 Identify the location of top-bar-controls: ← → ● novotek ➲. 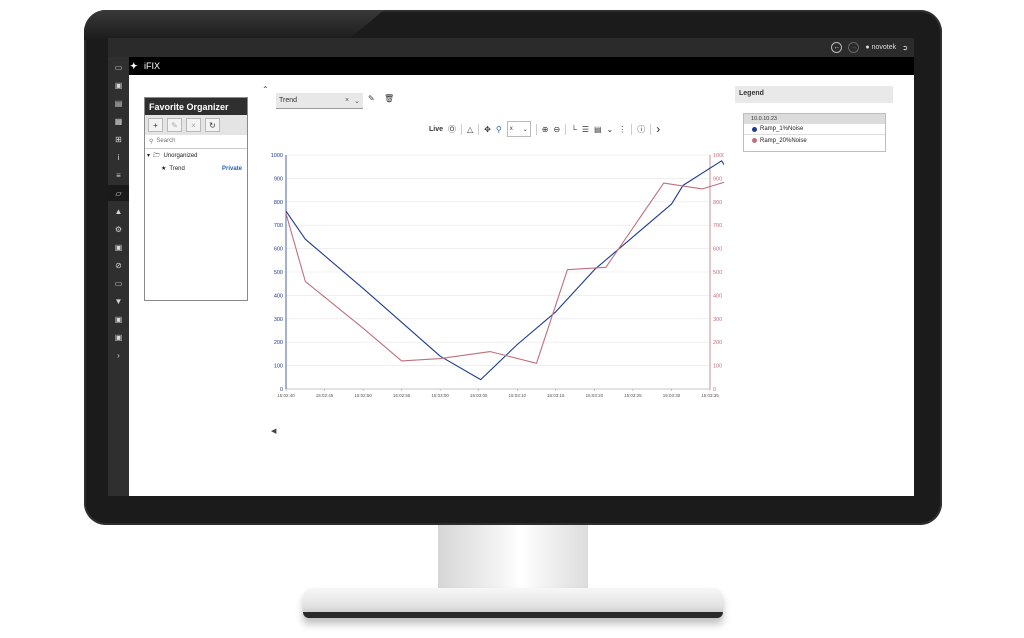
(869, 47).